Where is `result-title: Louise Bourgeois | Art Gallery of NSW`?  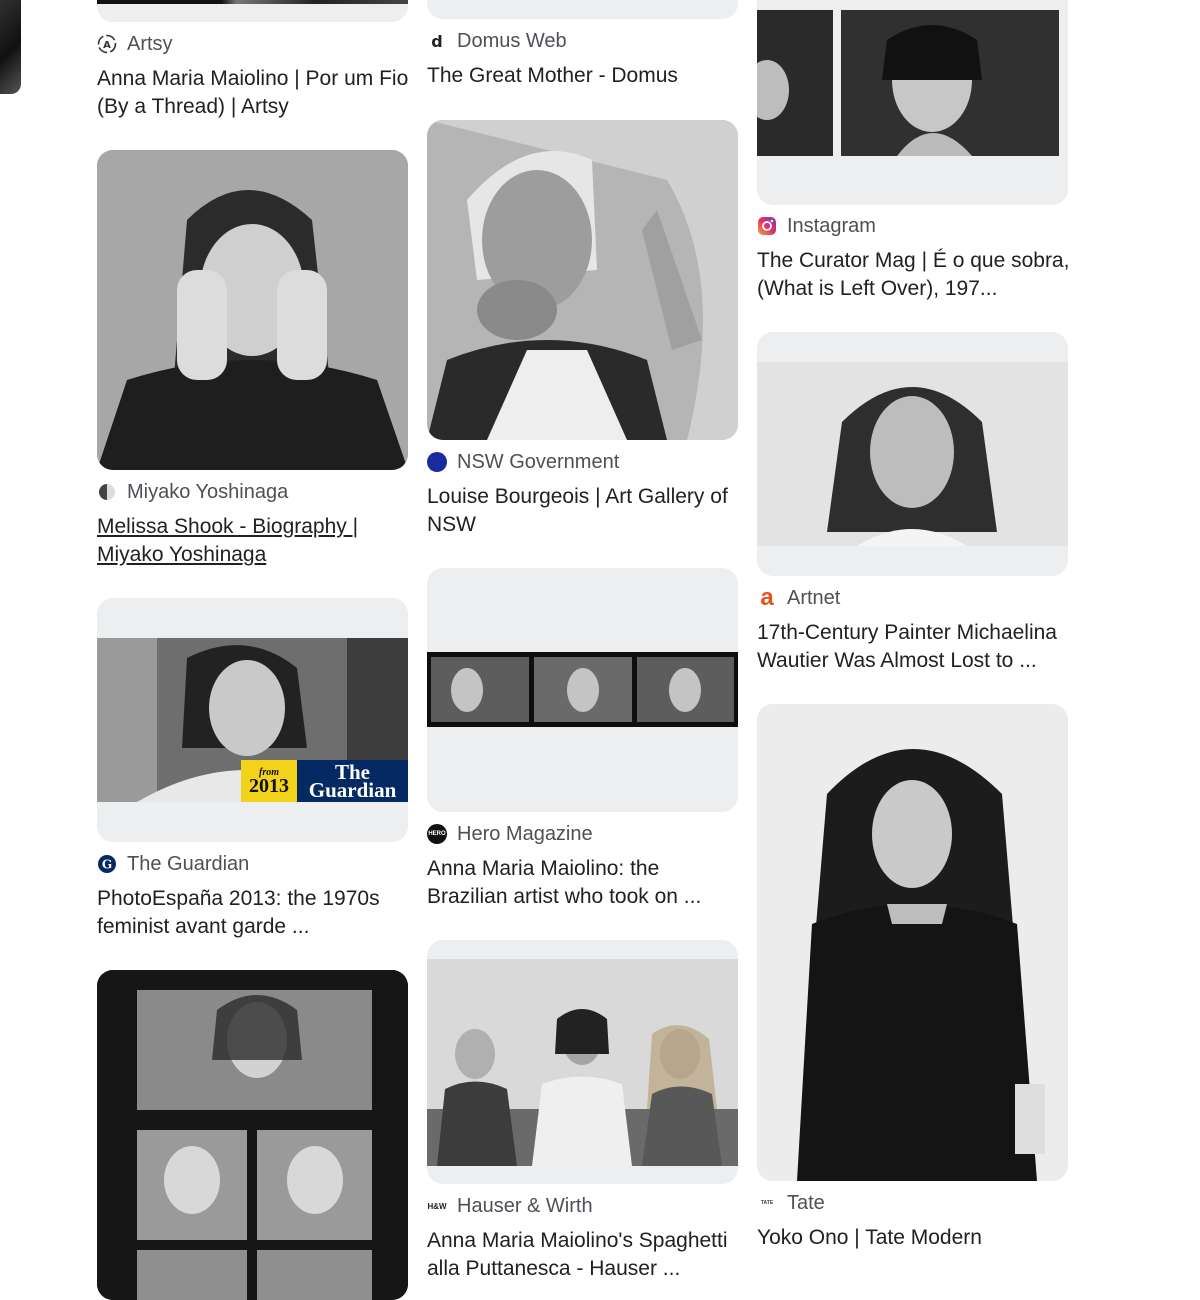 result-title: Louise Bourgeois | Art Gallery of NSW is located at coordinates (586, 511).